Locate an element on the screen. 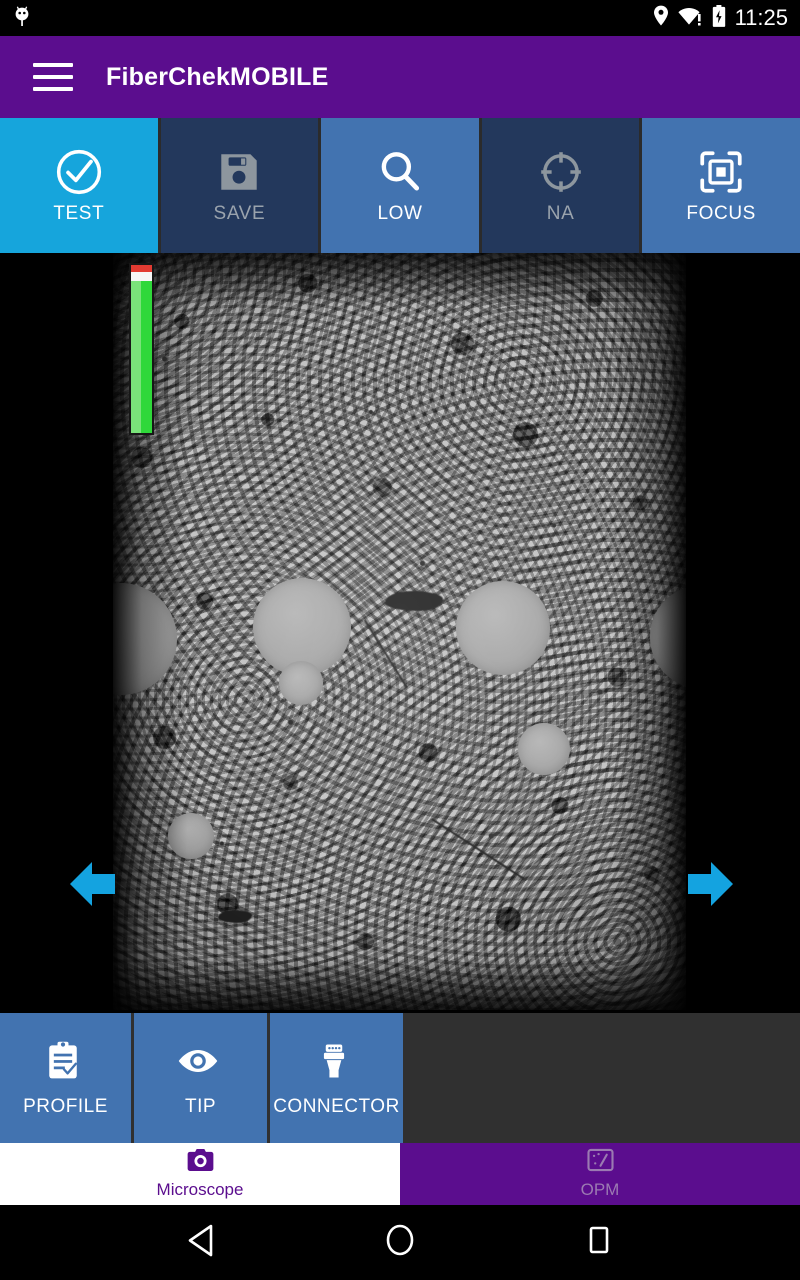 This screenshot has height=1280, width=800. tab-microscope-label: Microscope is located at coordinates (200, 1189).